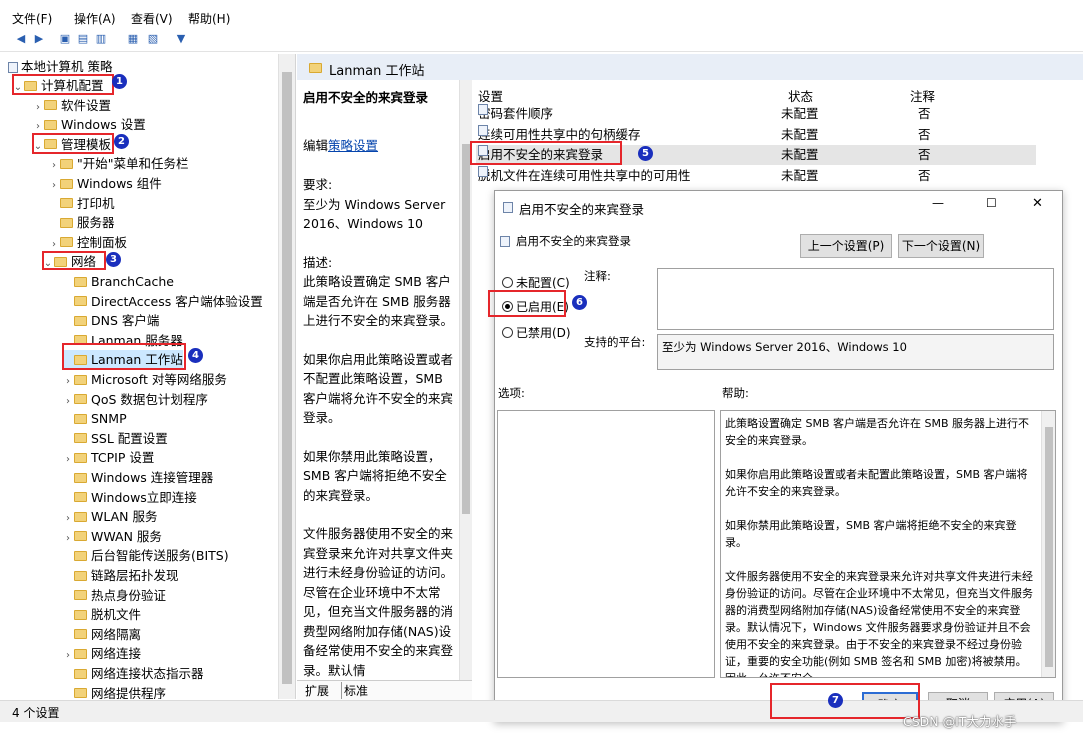  What do you see at coordinates (101, 614) in the screenshot?
I see `tree-item: 脱机文件` at bounding box center [101, 614].